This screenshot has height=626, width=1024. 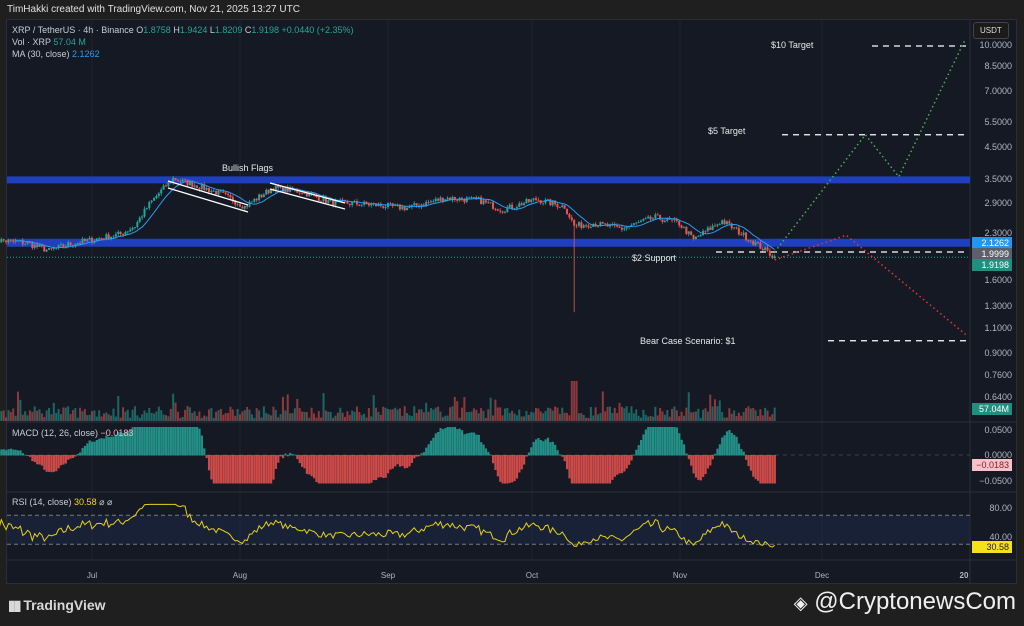 I want to click on macd-legend: MACD (12, 26, close) −0.0183, so click(x=72, y=433).